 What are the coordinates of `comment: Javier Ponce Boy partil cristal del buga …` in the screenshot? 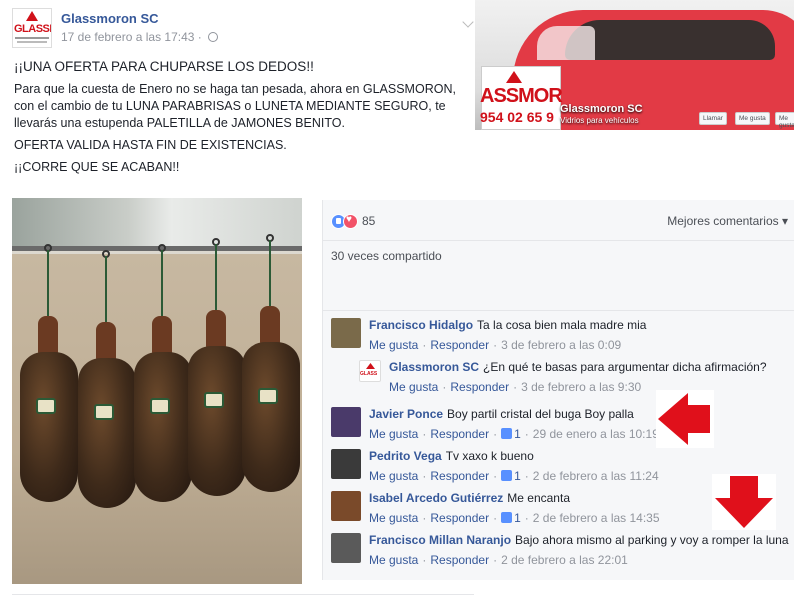 It's located at (561, 426).